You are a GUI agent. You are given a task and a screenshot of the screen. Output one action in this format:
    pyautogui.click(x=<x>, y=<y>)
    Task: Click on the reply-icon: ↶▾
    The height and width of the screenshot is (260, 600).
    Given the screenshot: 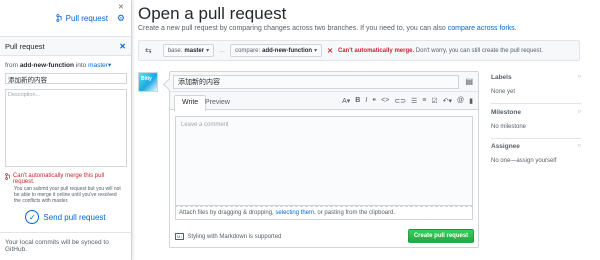 What is the action you would take?
    pyautogui.click(x=447, y=101)
    